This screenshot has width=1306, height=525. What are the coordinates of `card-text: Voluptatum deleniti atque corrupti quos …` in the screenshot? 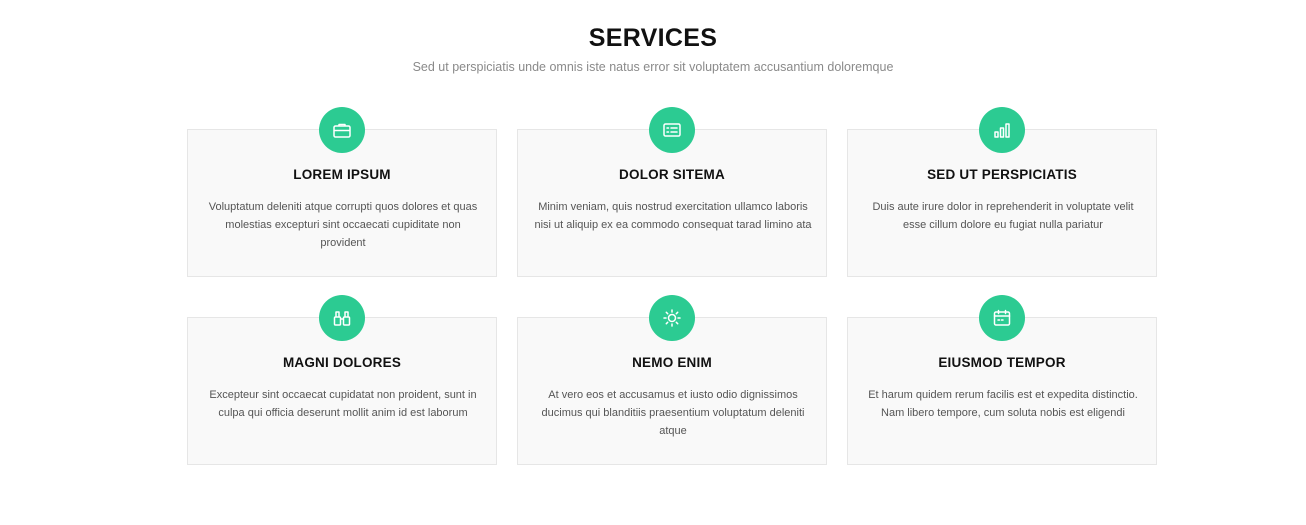 It's located at (343, 225).